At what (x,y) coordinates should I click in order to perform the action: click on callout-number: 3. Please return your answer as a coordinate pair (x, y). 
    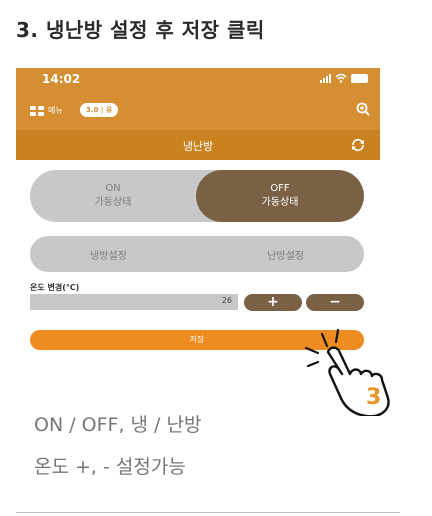
    Looking at the image, I should click on (373, 397).